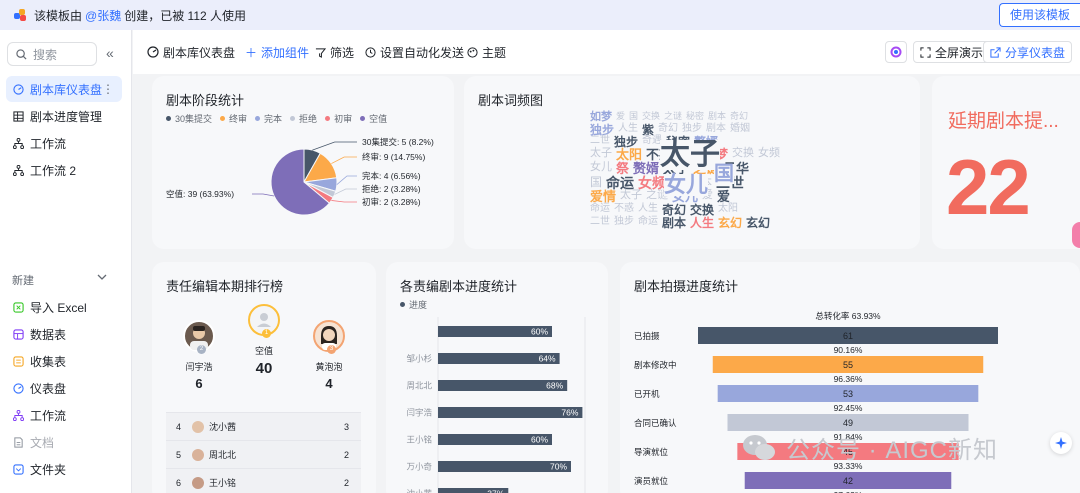 Image resolution: width=1080 pixels, height=493 pixels. Describe the element at coordinates (264, 340) in the screenshot. I see `podium-first: 1 空值 40` at that location.